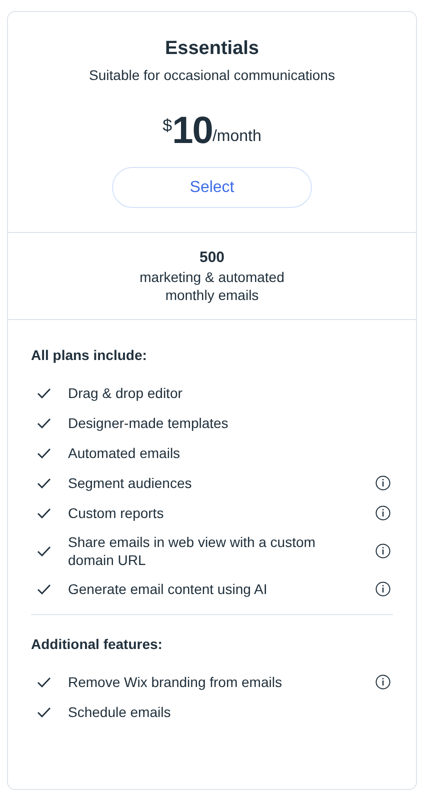  Describe the element at coordinates (212, 258) in the screenshot. I see `email-quota: 500` at that location.